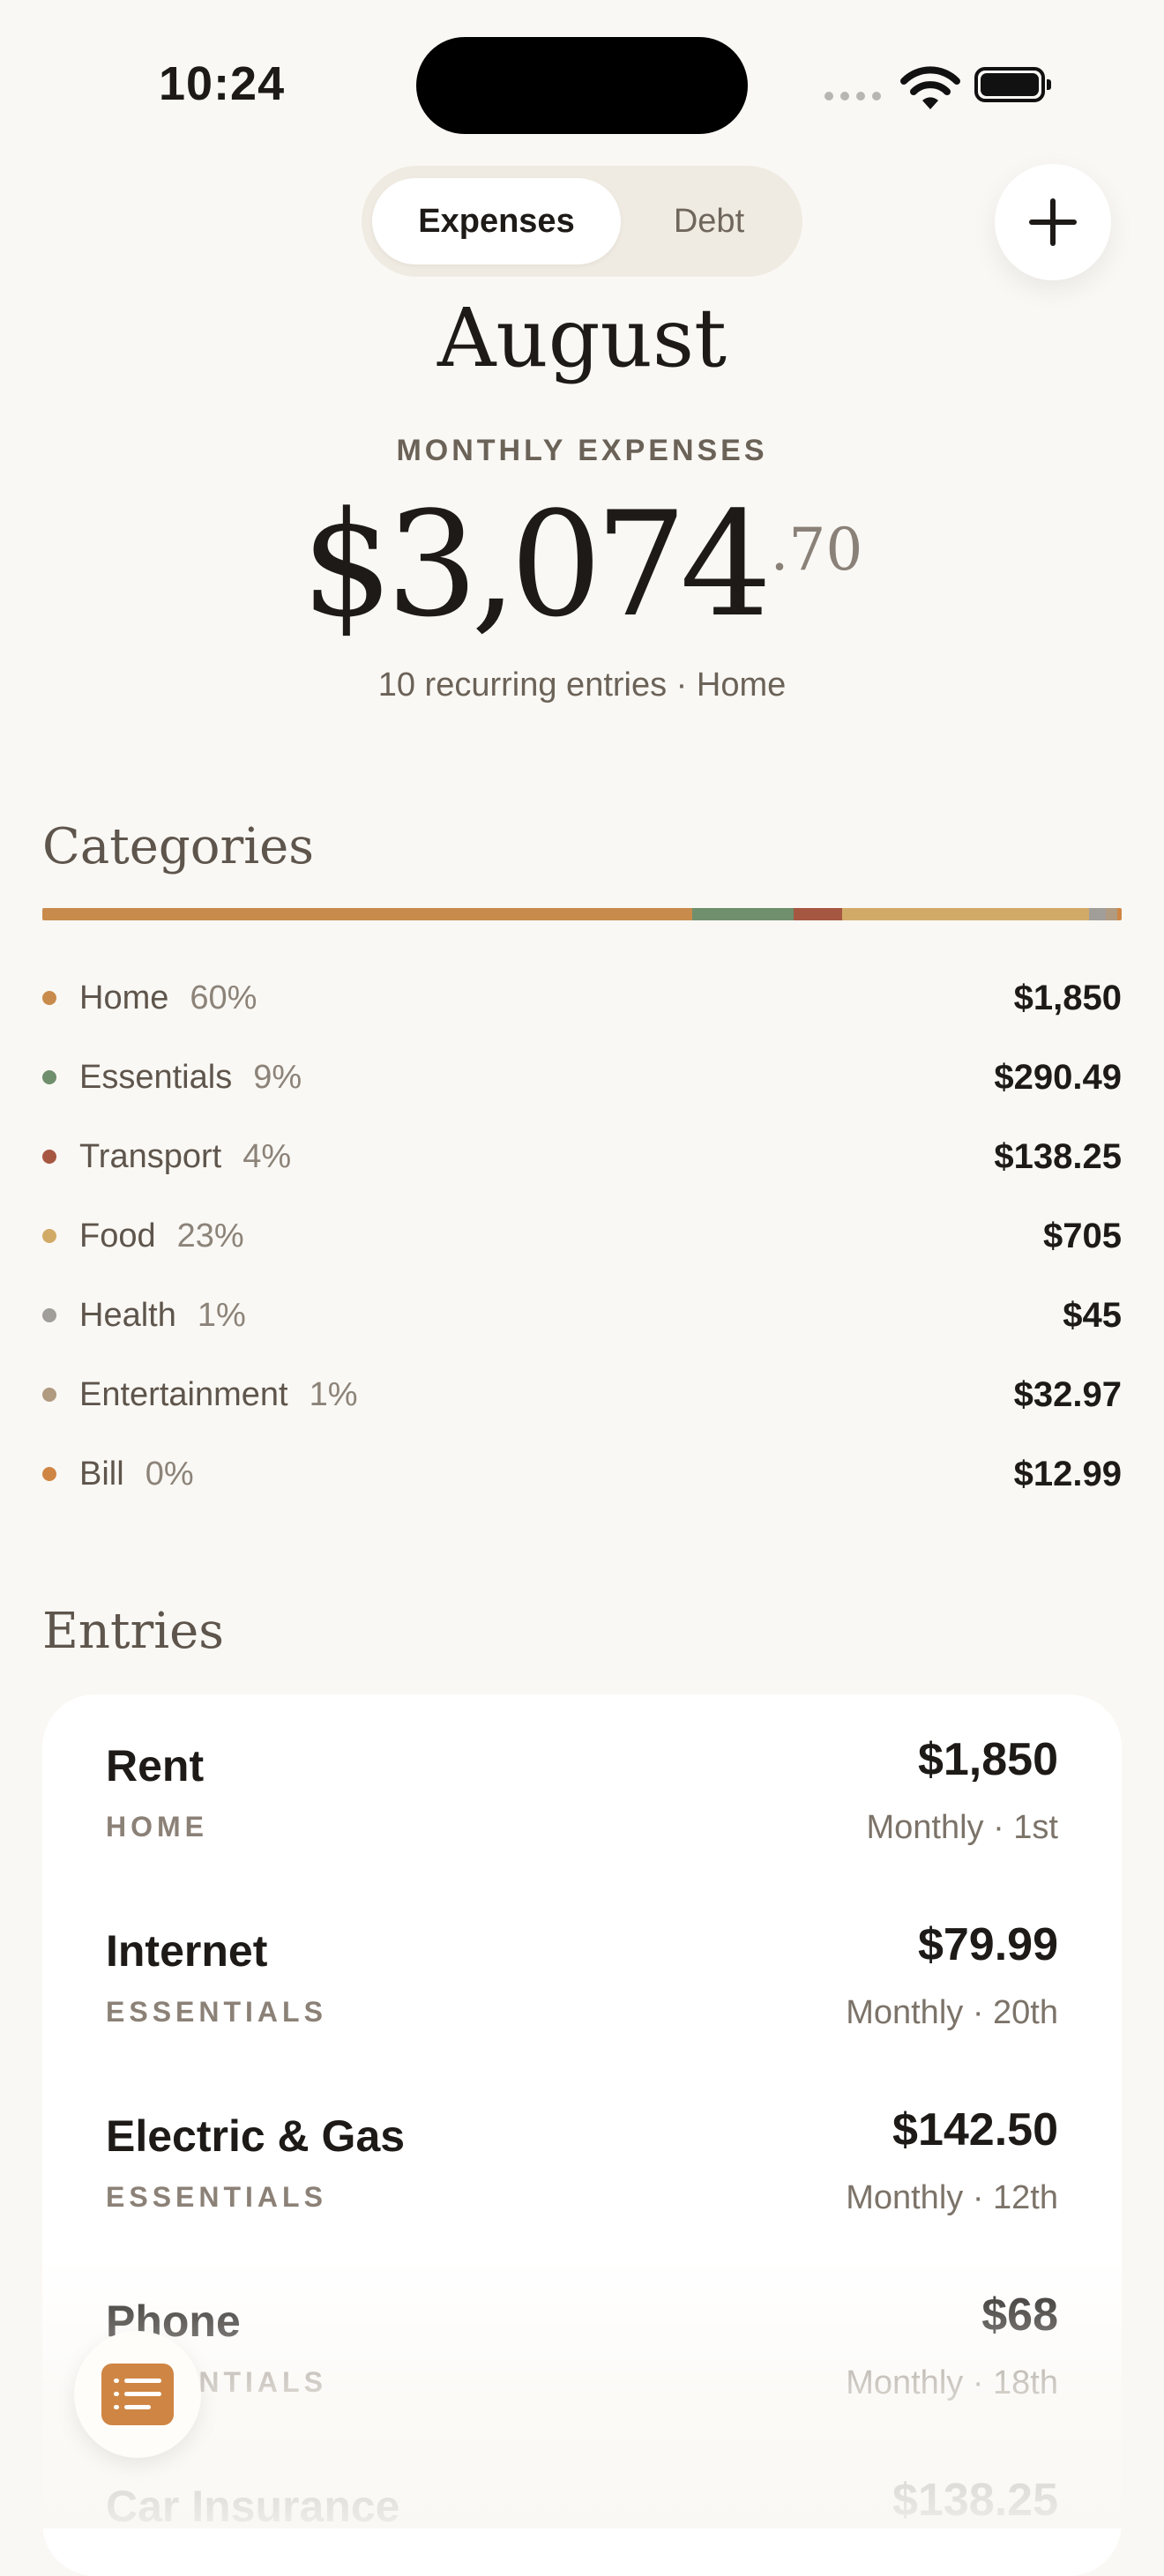 This screenshot has height=2576, width=1164. I want to click on entry-amount: $1,850, so click(988, 1760).